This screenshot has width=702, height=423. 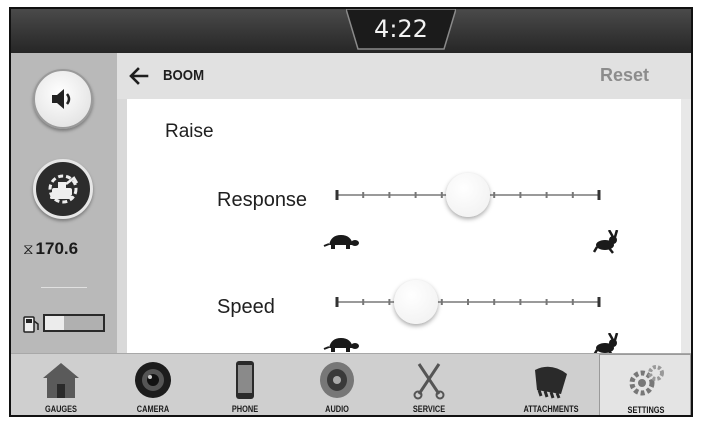 What do you see at coordinates (184, 75) in the screenshot?
I see `page-title: BOOM` at bounding box center [184, 75].